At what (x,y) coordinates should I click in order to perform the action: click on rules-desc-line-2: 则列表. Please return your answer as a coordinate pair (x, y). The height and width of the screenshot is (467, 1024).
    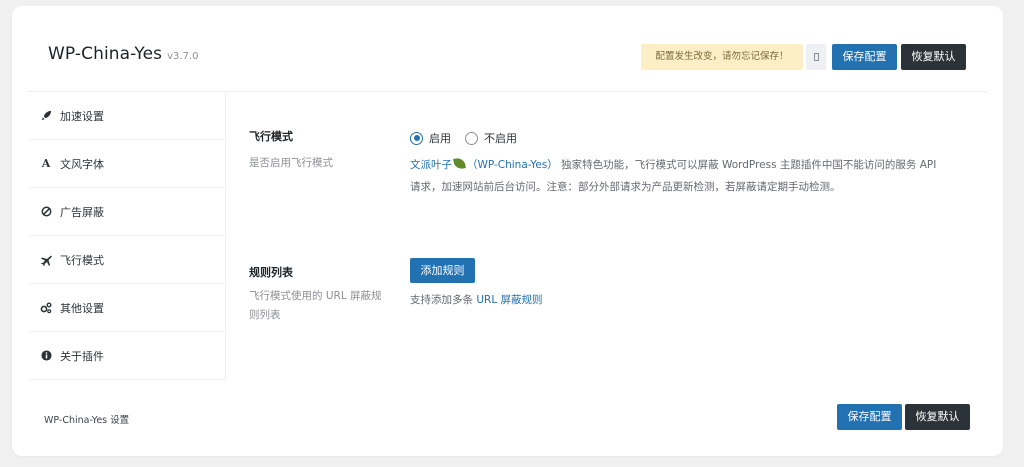
    Looking at the image, I should click on (265, 315).